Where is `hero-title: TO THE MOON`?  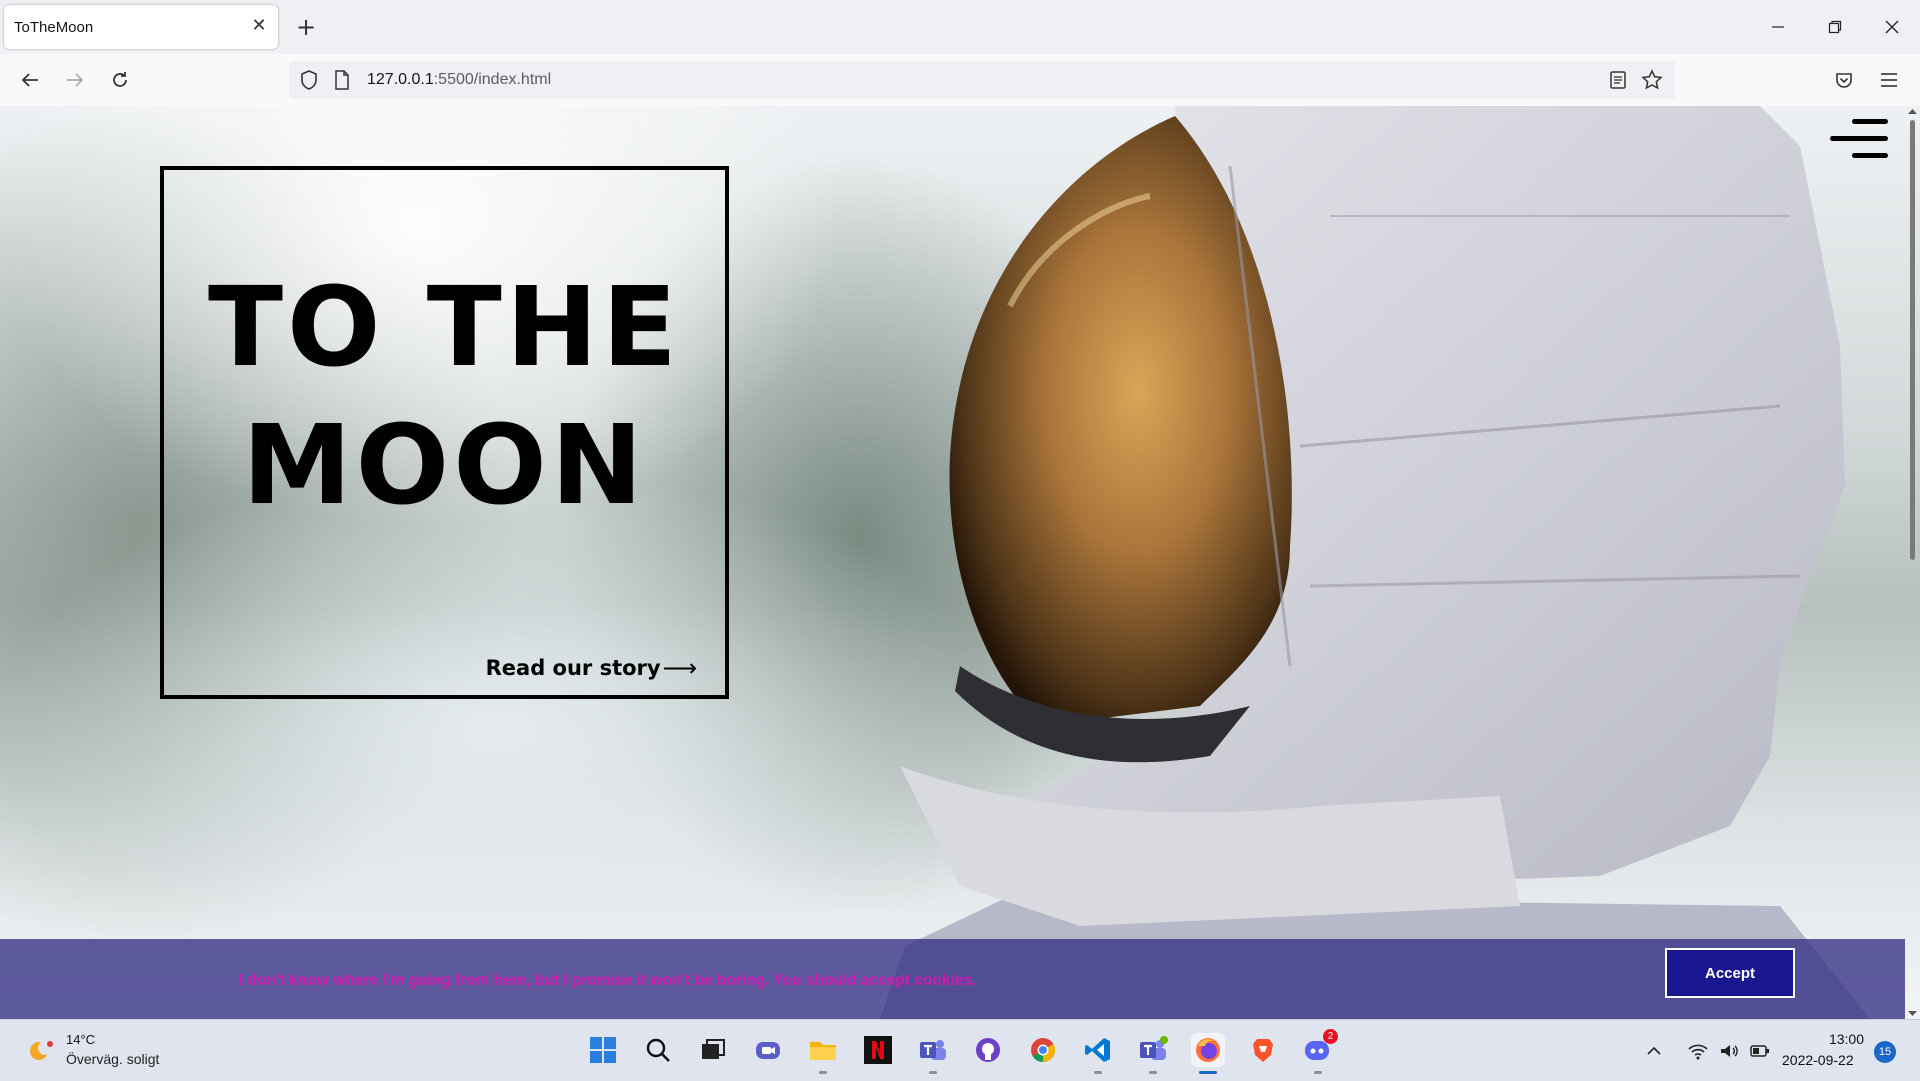
hero-title: TO THE MOON is located at coordinates (444, 396).